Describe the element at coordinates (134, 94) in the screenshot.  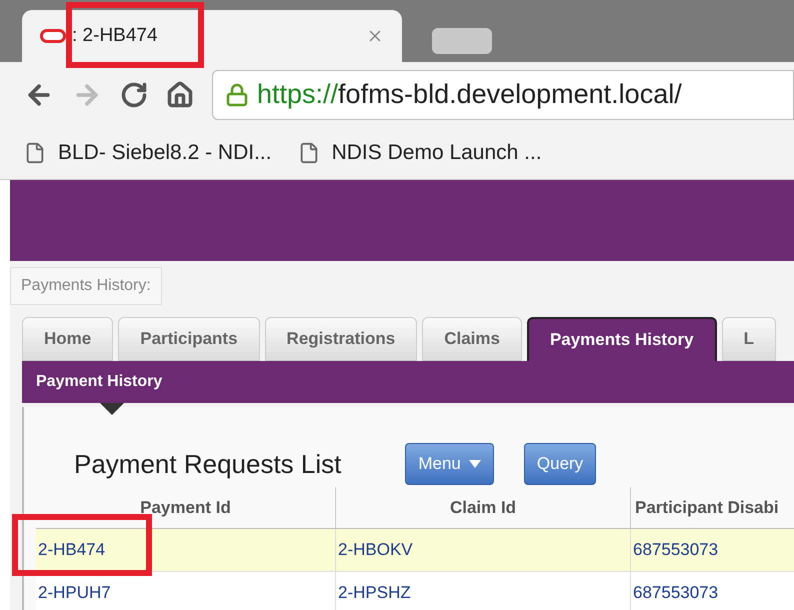
I see `reload-icon` at that location.